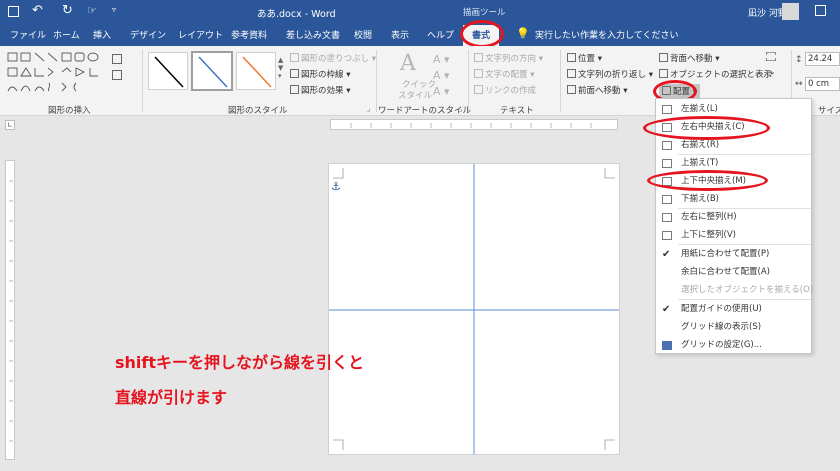 Image resolution: width=840 pixels, height=471 pixels. What do you see at coordinates (504, 74) in the screenshot?
I see `text-align-button: 文字の配置 ▾` at bounding box center [504, 74].